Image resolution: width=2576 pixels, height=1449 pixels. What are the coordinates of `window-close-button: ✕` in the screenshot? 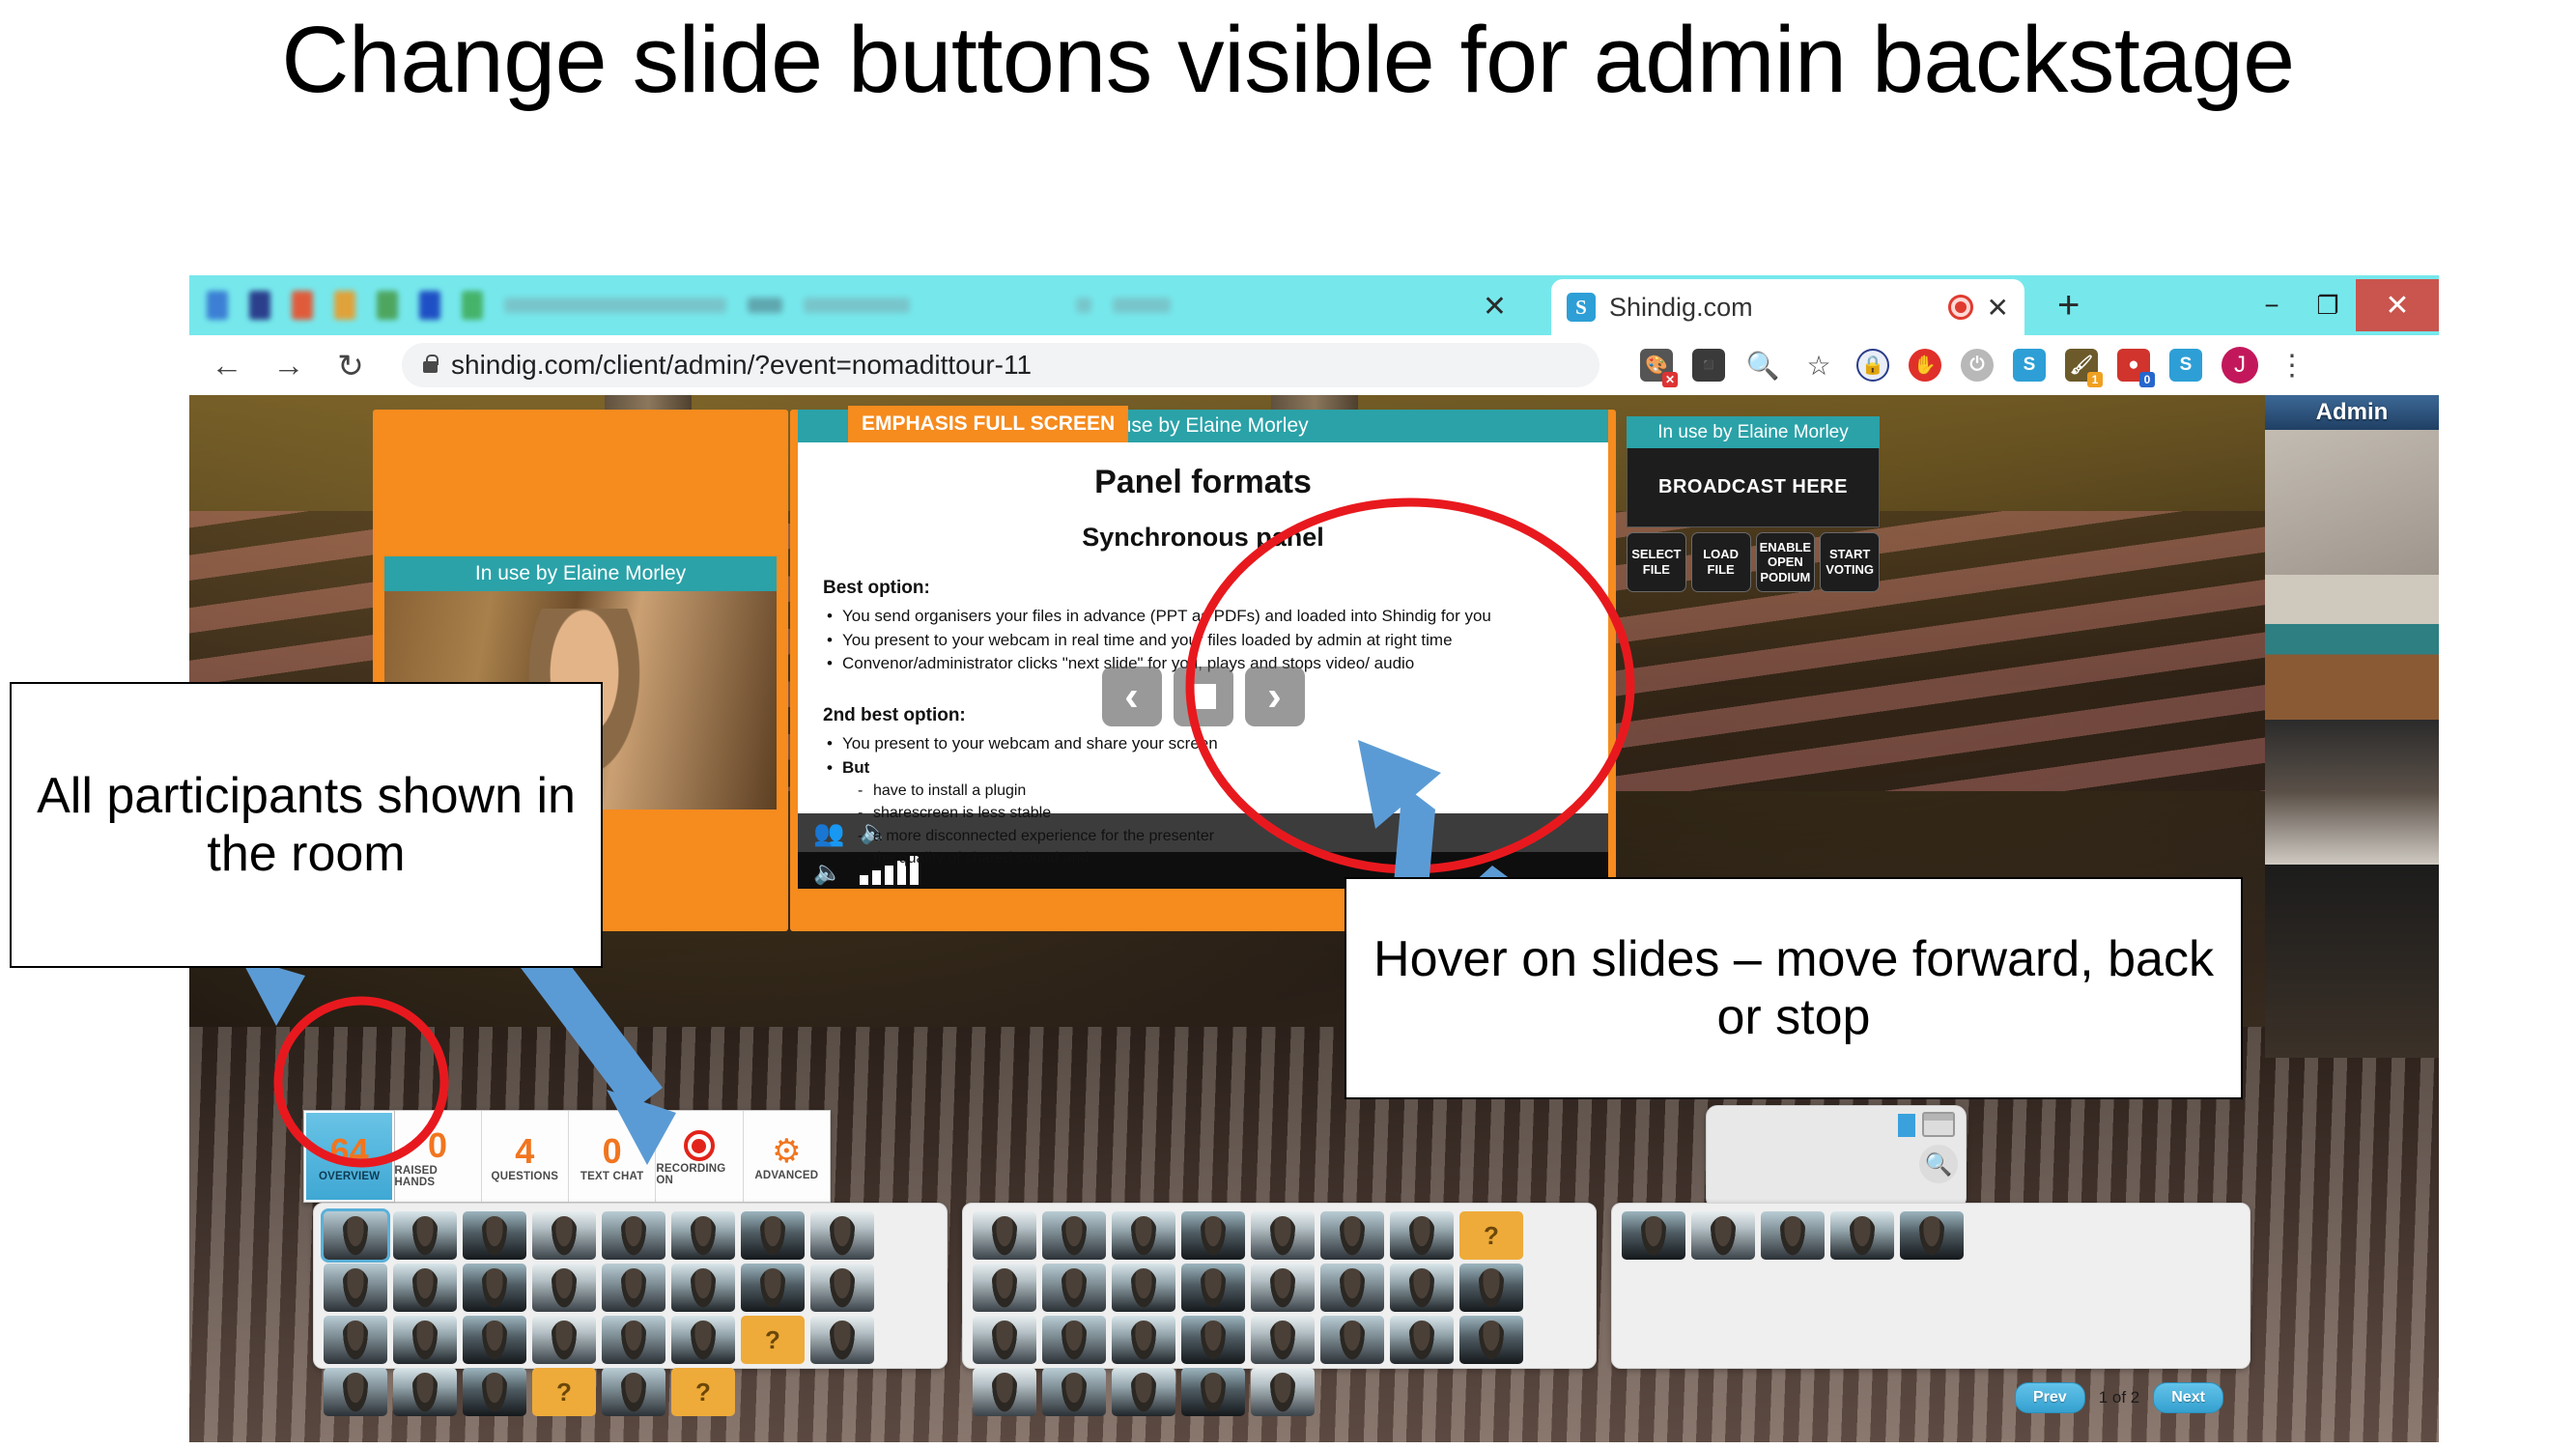 It's located at (2397, 305).